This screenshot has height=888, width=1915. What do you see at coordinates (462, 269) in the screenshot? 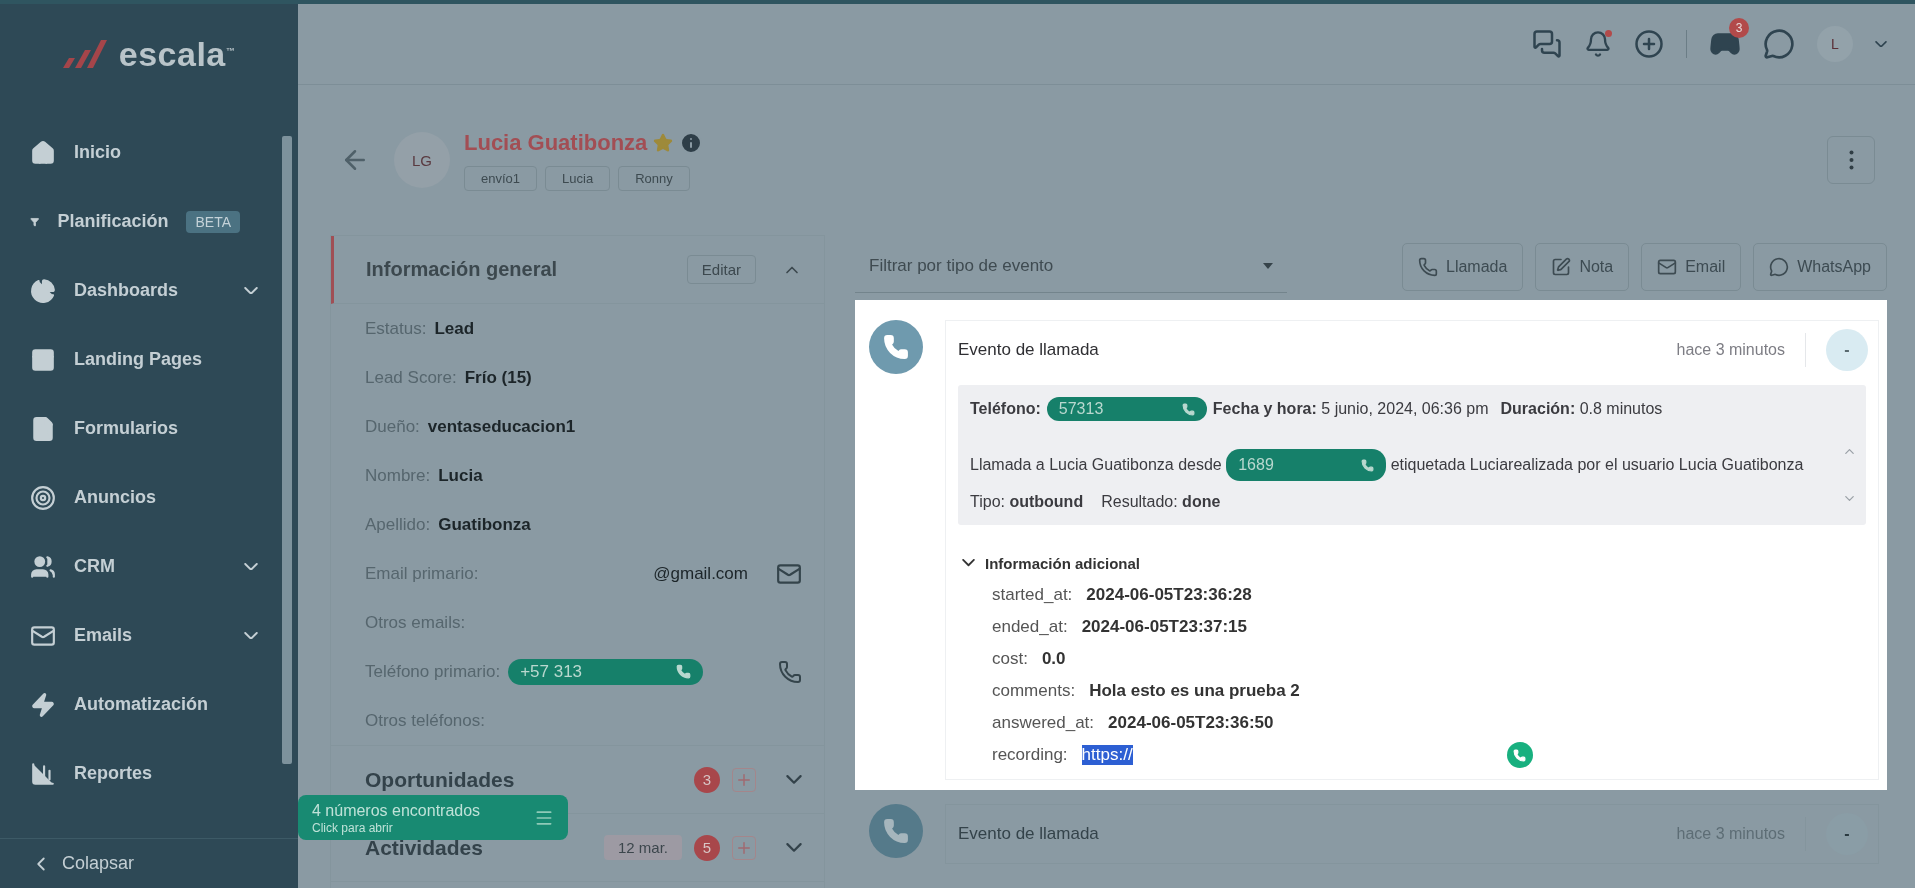
I see `section-title: Información general` at bounding box center [462, 269].